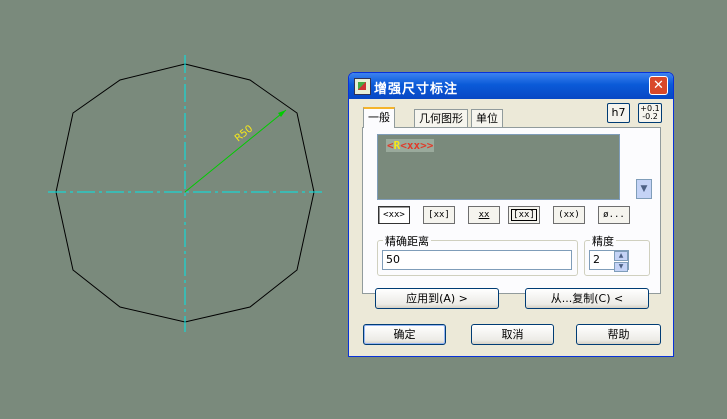 The image size is (727, 419). What do you see at coordinates (511, 86) in the screenshot?
I see `dialog-titlebar: 增强尺寸标注 ✕` at bounding box center [511, 86].